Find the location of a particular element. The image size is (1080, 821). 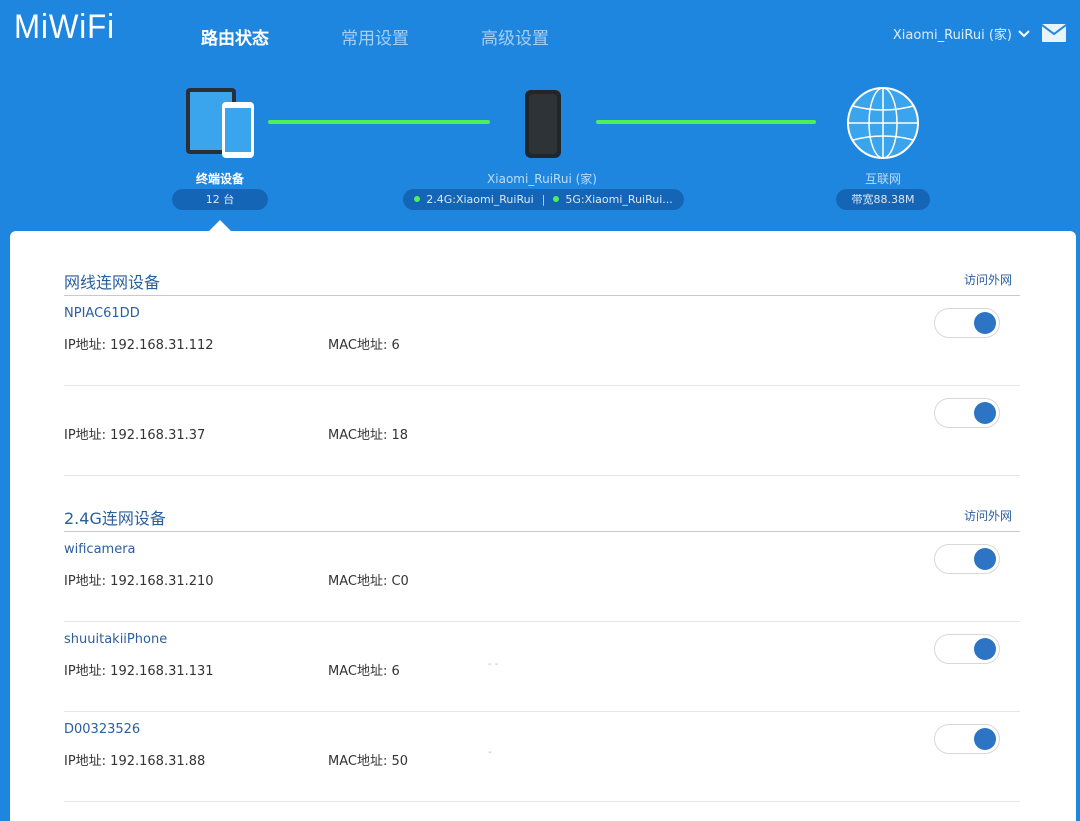

section-title-wired: 网线连网设备 is located at coordinates (112, 282).